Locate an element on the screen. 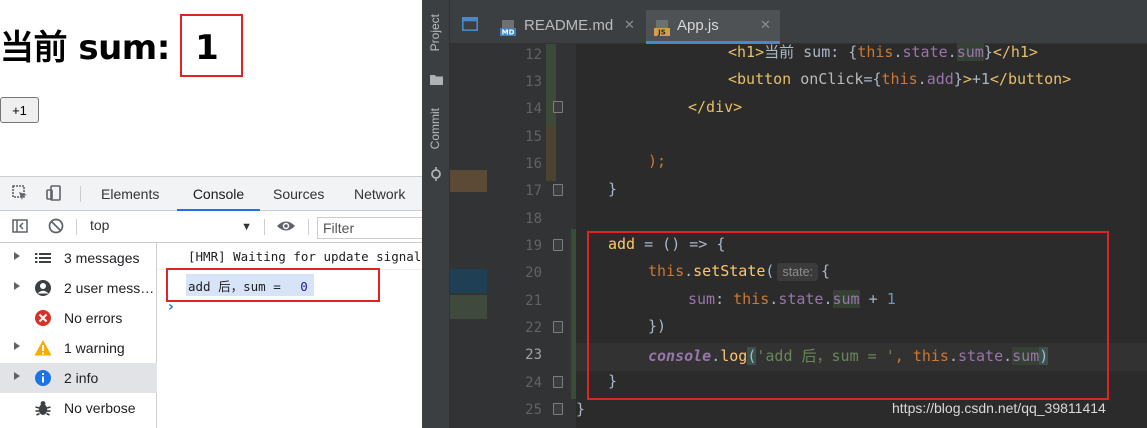  tab-readme-label: README.md is located at coordinates (569, 25).